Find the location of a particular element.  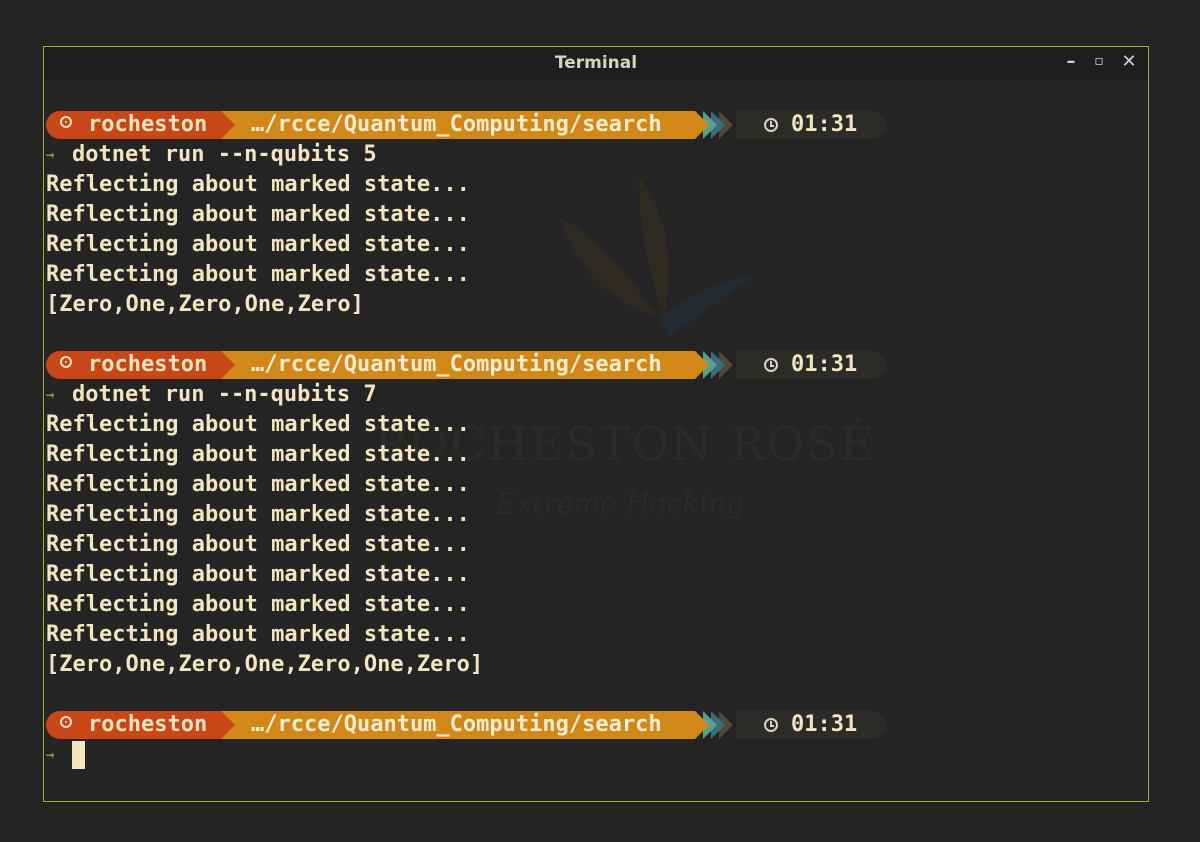

window-title: Terminal is located at coordinates (596, 63).